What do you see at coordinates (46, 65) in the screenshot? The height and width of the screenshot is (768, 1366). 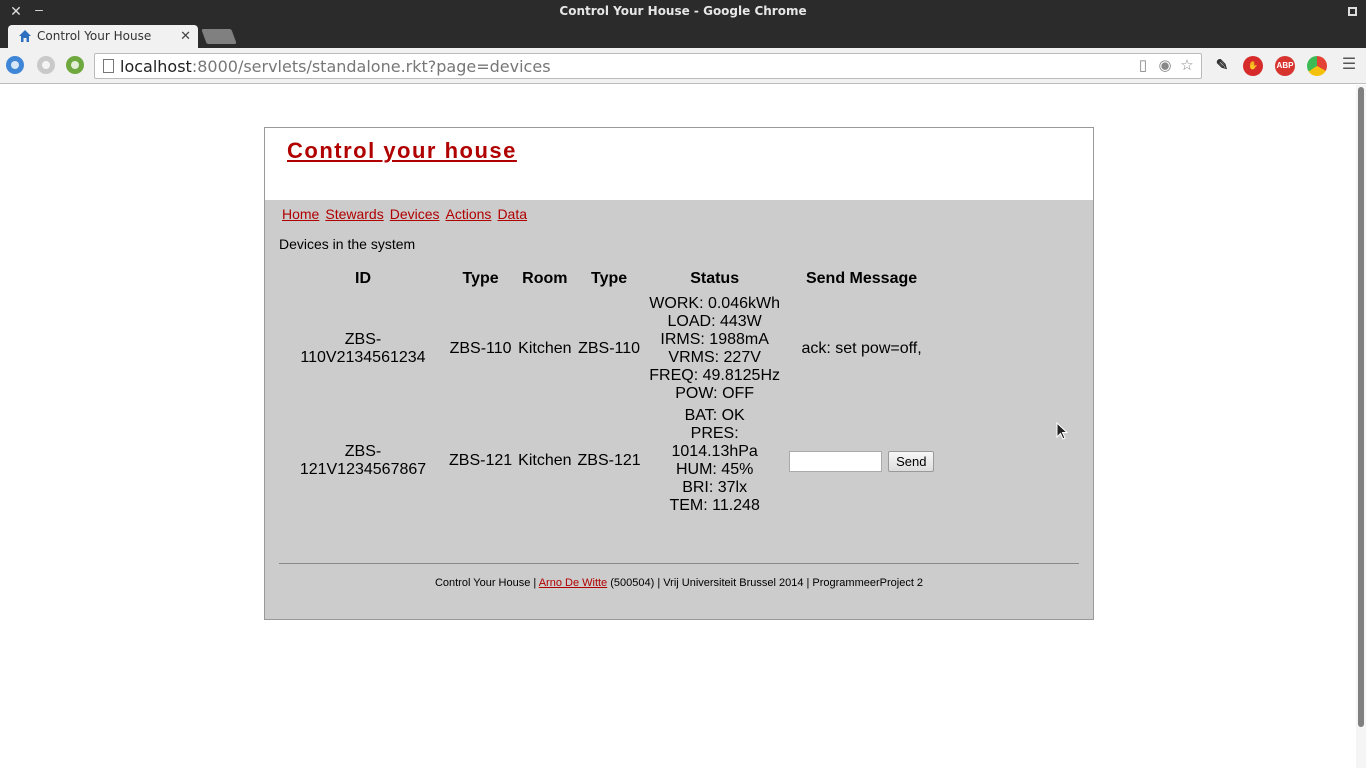 I see `forward-icon` at bounding box center [46, 65].